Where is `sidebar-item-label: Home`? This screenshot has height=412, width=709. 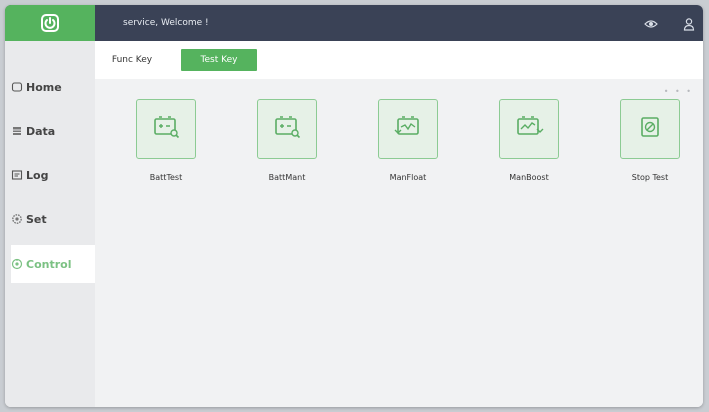 sidebar-item-label: Home is located at coordinates (44, 87).